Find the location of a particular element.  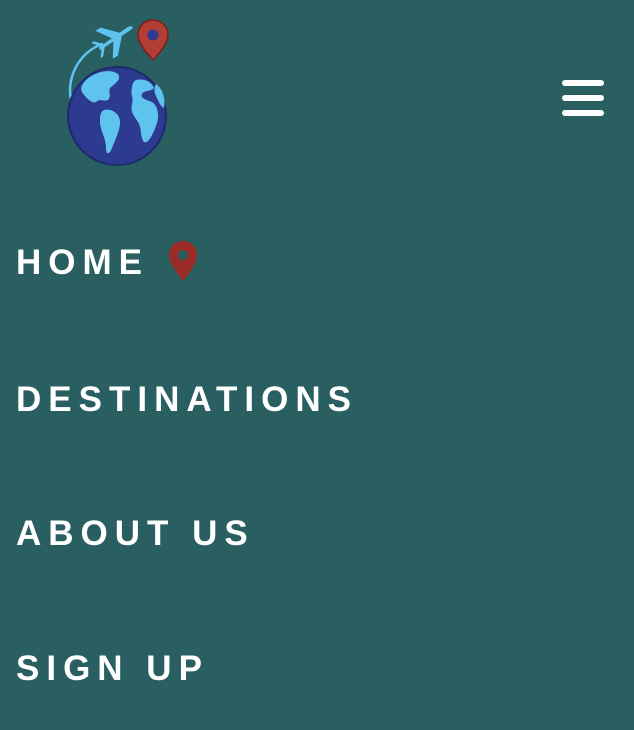

nav-item-home: HOME is located at coordinates (107, 262).